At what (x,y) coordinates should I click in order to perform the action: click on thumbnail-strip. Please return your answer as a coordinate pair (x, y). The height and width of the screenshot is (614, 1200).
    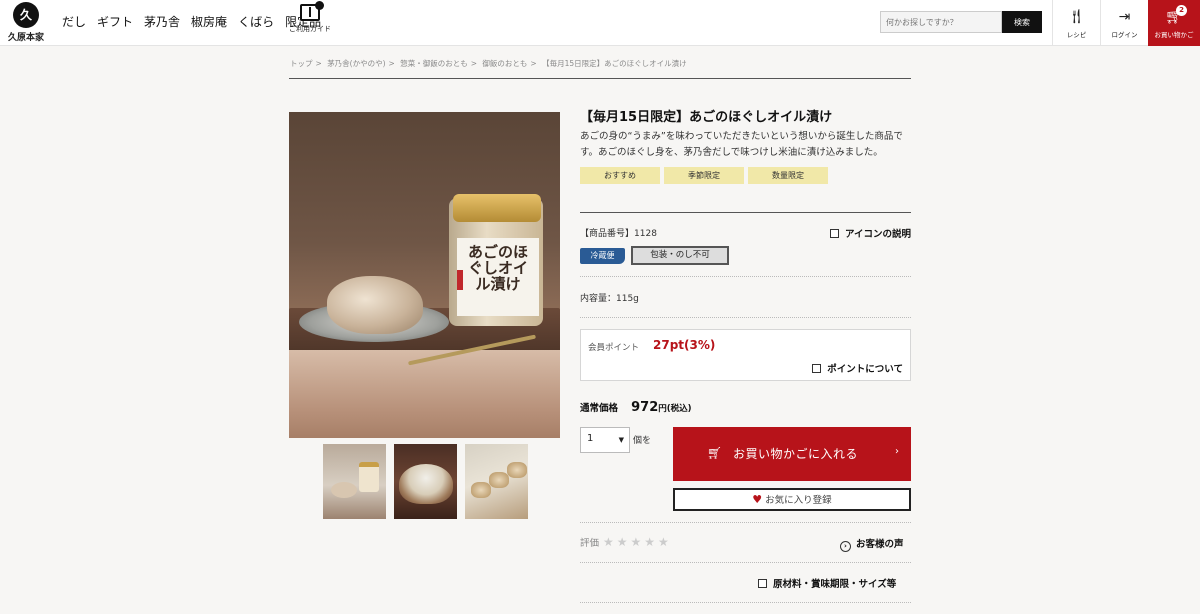
    Looking at the image, I should click on (425, 481).